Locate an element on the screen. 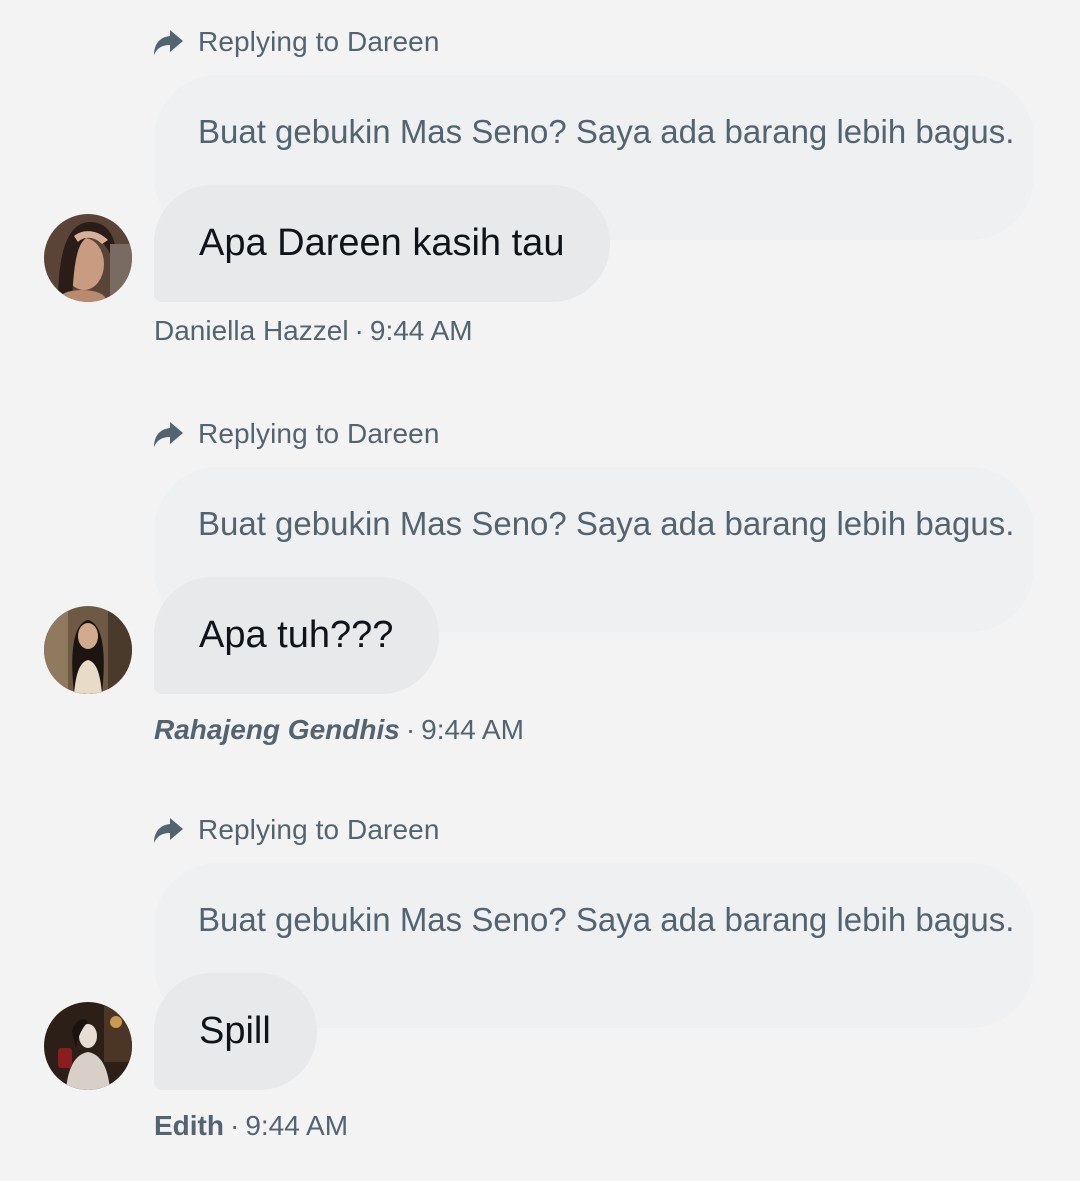 The width and height of the screenshot is (1080, 1181). message-meta: Daniella Hazzel · 9:44 AM is located at coordinates (313, 331).